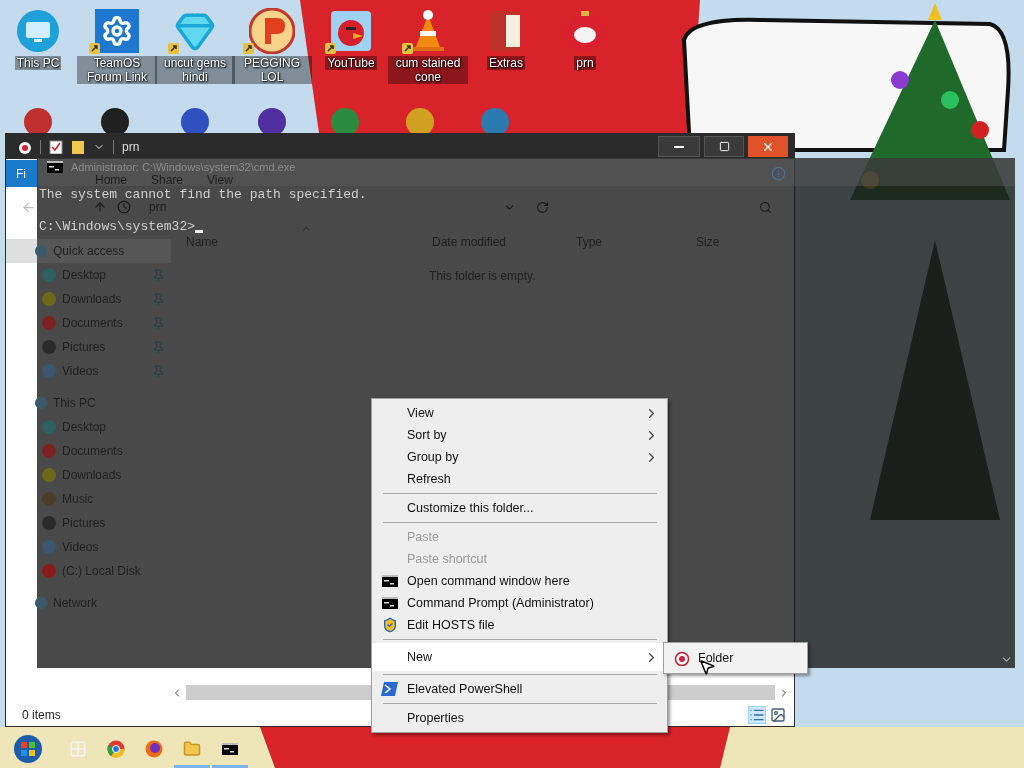 The width and height of the screenshot is (1024, 768). Describe the element at coordinates (519, 413) in the screenshot. I see `menu-item: View` at that location.